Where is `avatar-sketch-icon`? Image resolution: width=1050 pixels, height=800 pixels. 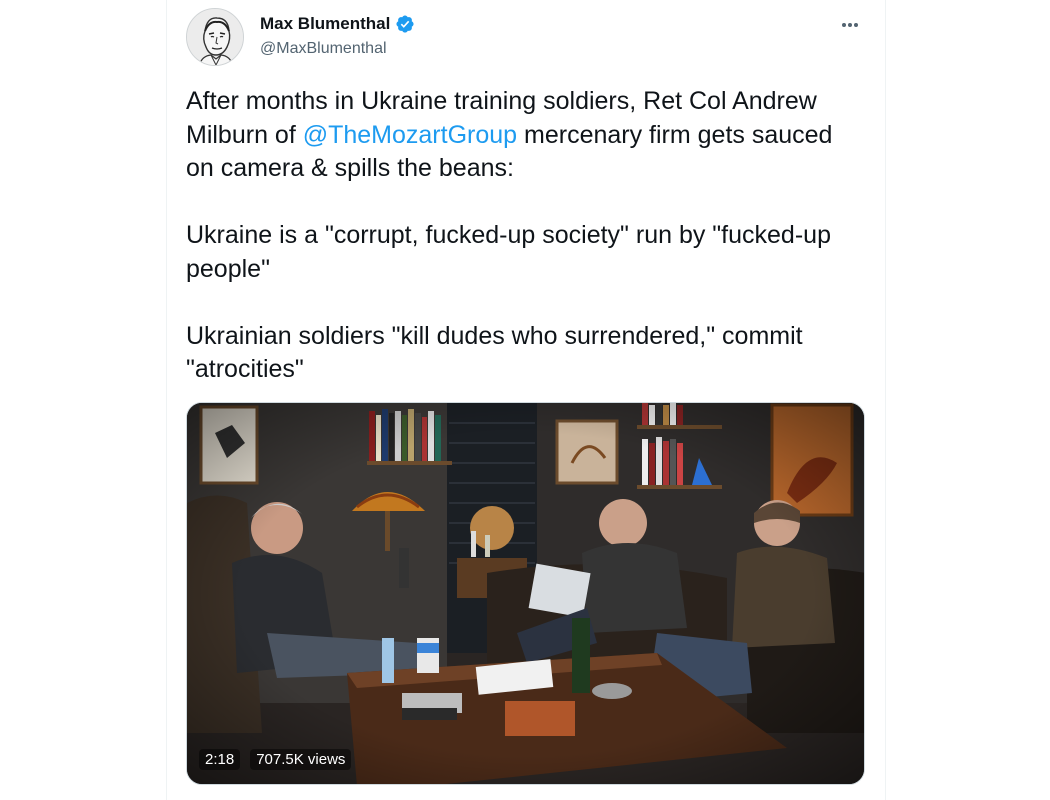 avatar-sketch-icon is located at coordinates (215, 37).